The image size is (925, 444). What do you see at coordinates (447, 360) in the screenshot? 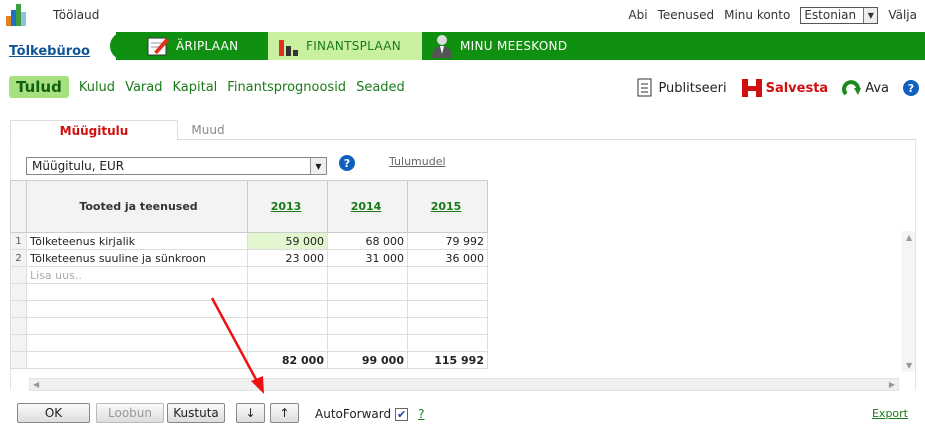
I see `total-cell: 115 992` at bounding box center [447, 360].